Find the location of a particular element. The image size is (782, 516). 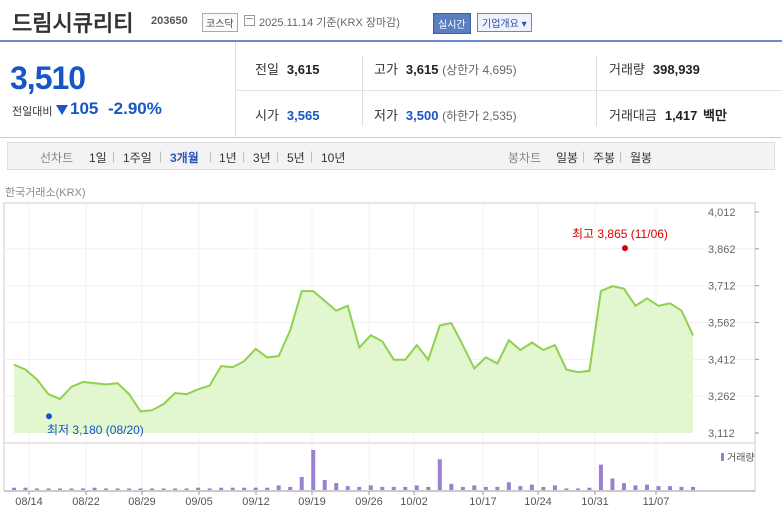

x-tick-label: 08/29 is located at coordinates (142, 502).